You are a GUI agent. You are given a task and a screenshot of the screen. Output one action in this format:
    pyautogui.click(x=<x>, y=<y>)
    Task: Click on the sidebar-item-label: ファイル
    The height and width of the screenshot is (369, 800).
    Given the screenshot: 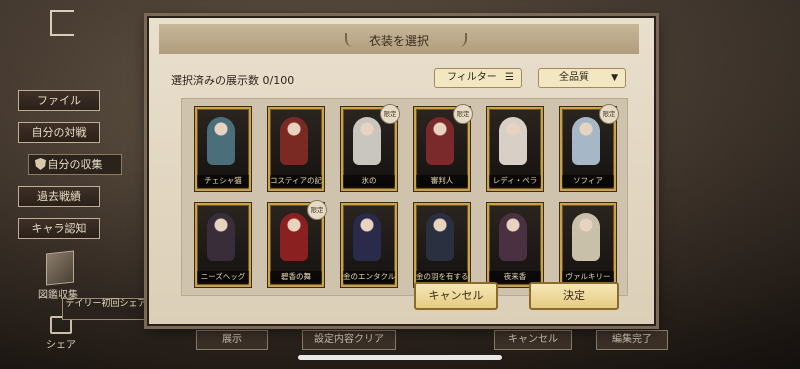 What is the action you would take?
    pyautogui.click(x=59, y=100)
    